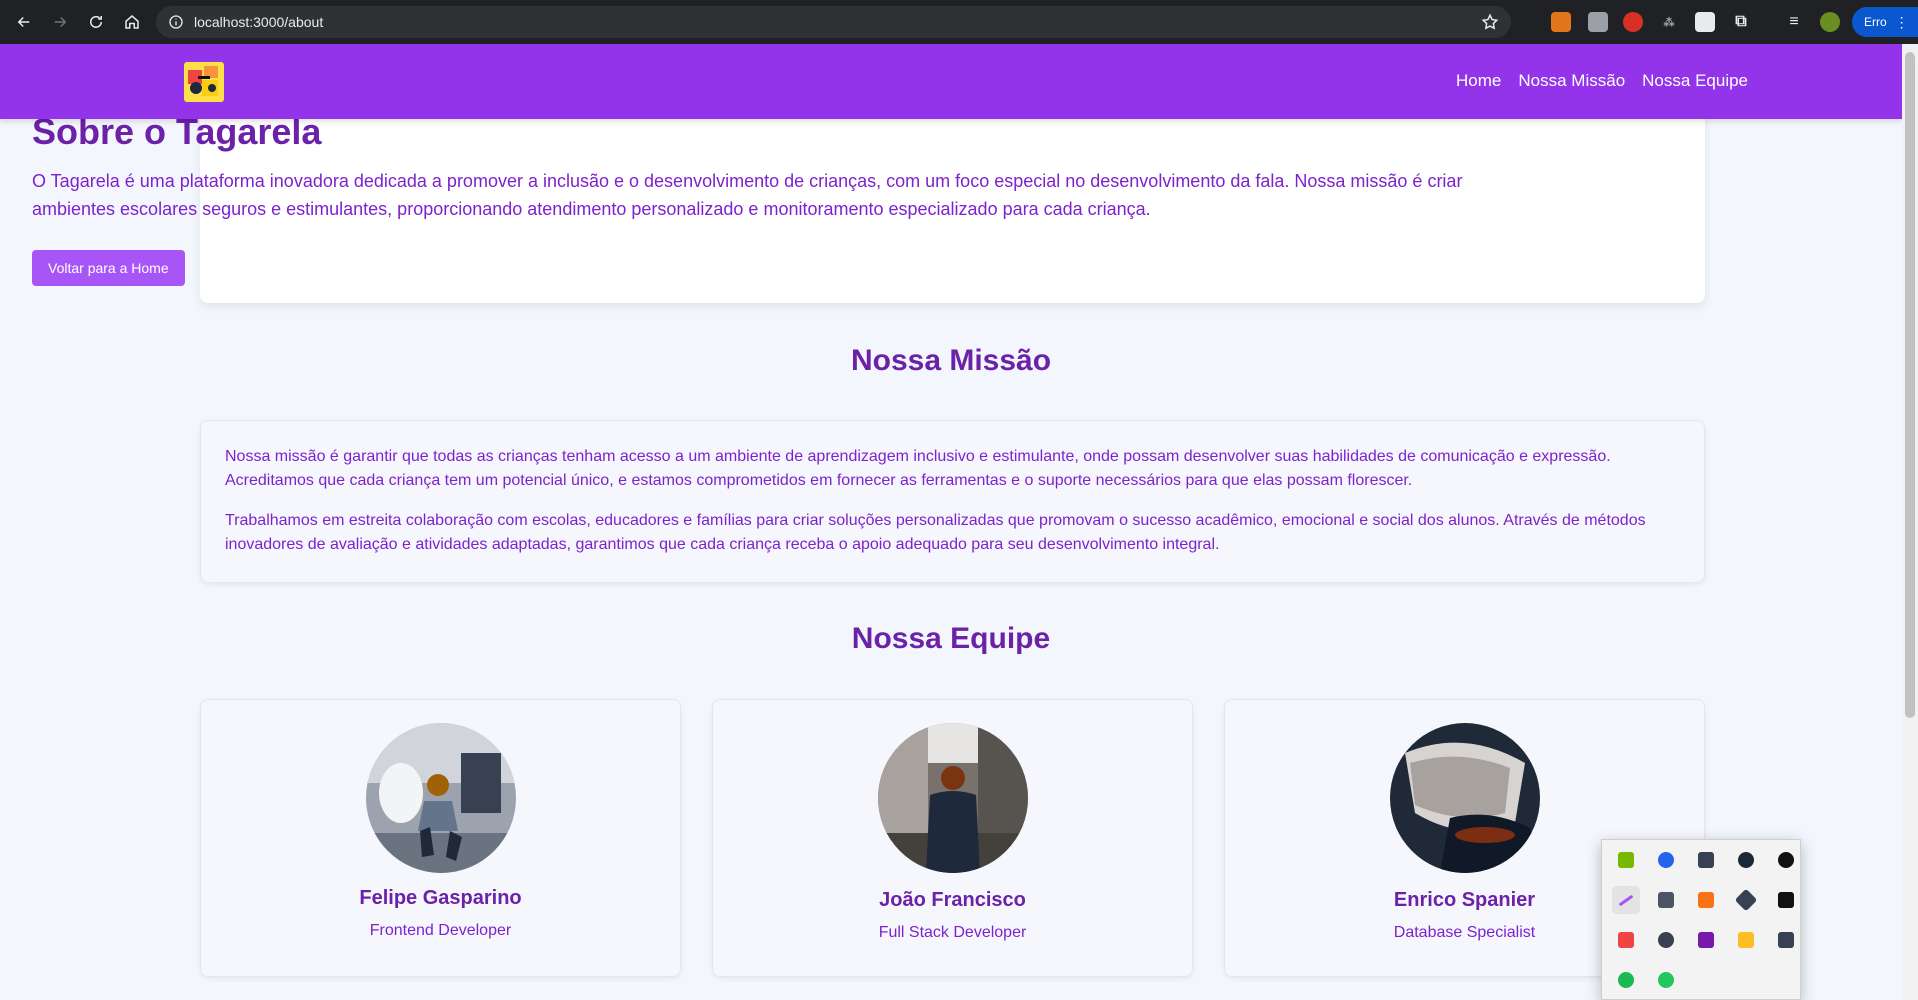  I want to click on avatar-icon, so click(1830, 22).